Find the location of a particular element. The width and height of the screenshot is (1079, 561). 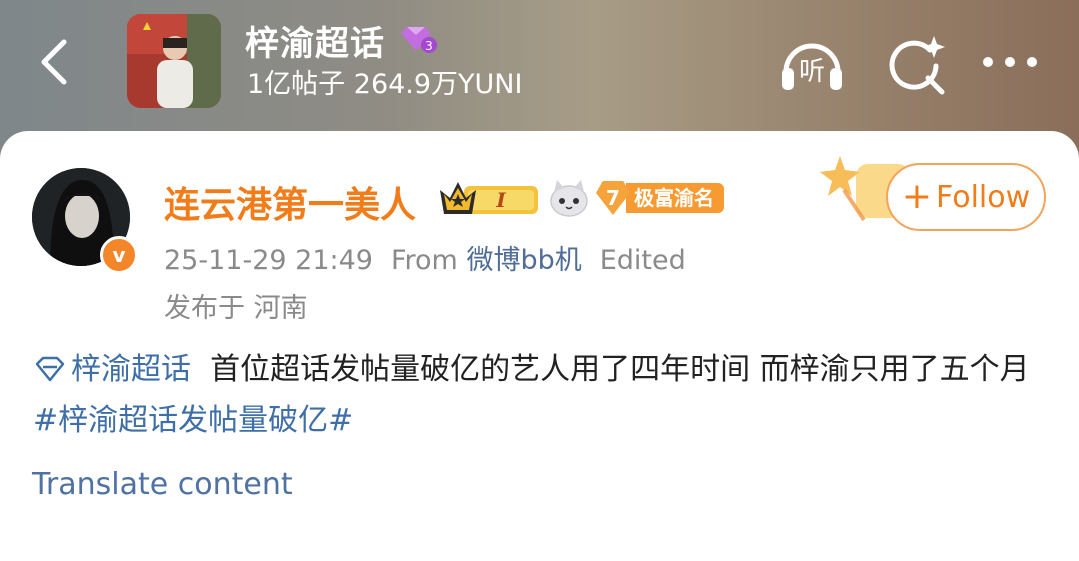

search-sparkle-icon is located at coordinates (916, 64).